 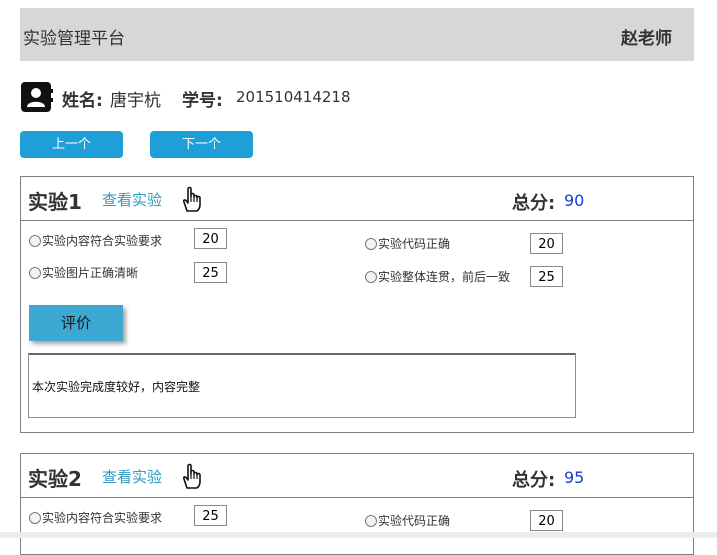 I want to click on top-bar: 实验管理平台 赵老师, so click(x=357, y=34).